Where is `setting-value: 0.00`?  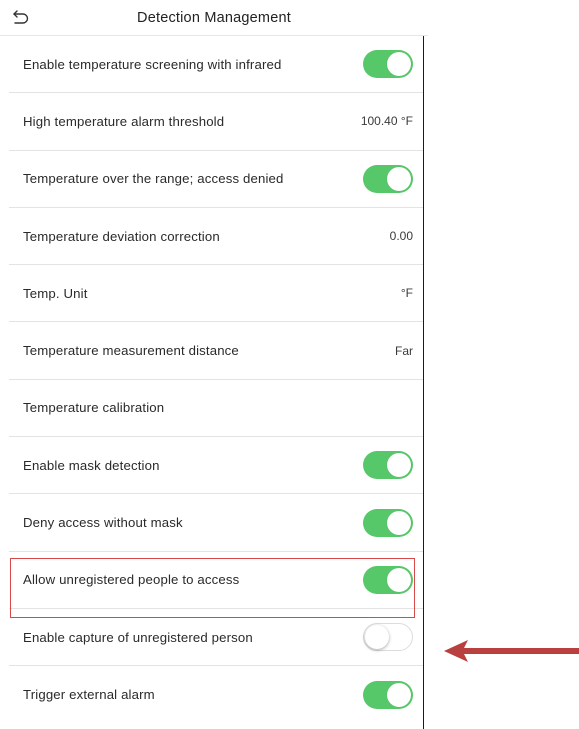 setting-value: 0.00 is located at coordinates (401, 236).